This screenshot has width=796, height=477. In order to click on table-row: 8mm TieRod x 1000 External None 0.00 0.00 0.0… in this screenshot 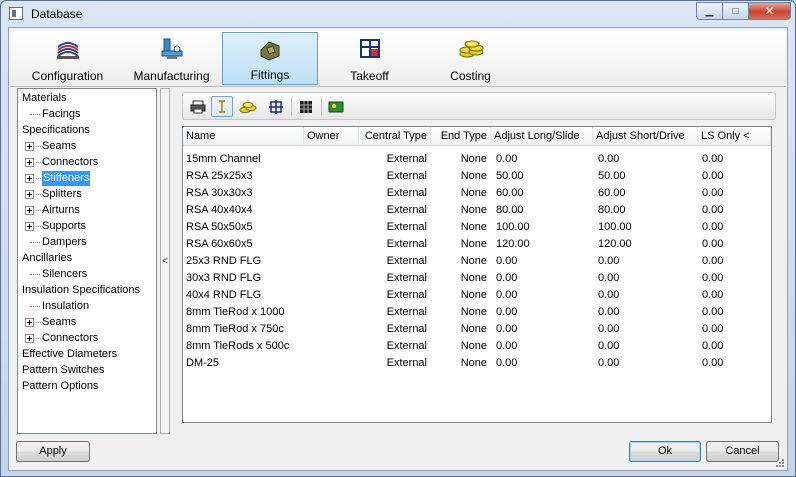, I will do `click(477, 312)`.